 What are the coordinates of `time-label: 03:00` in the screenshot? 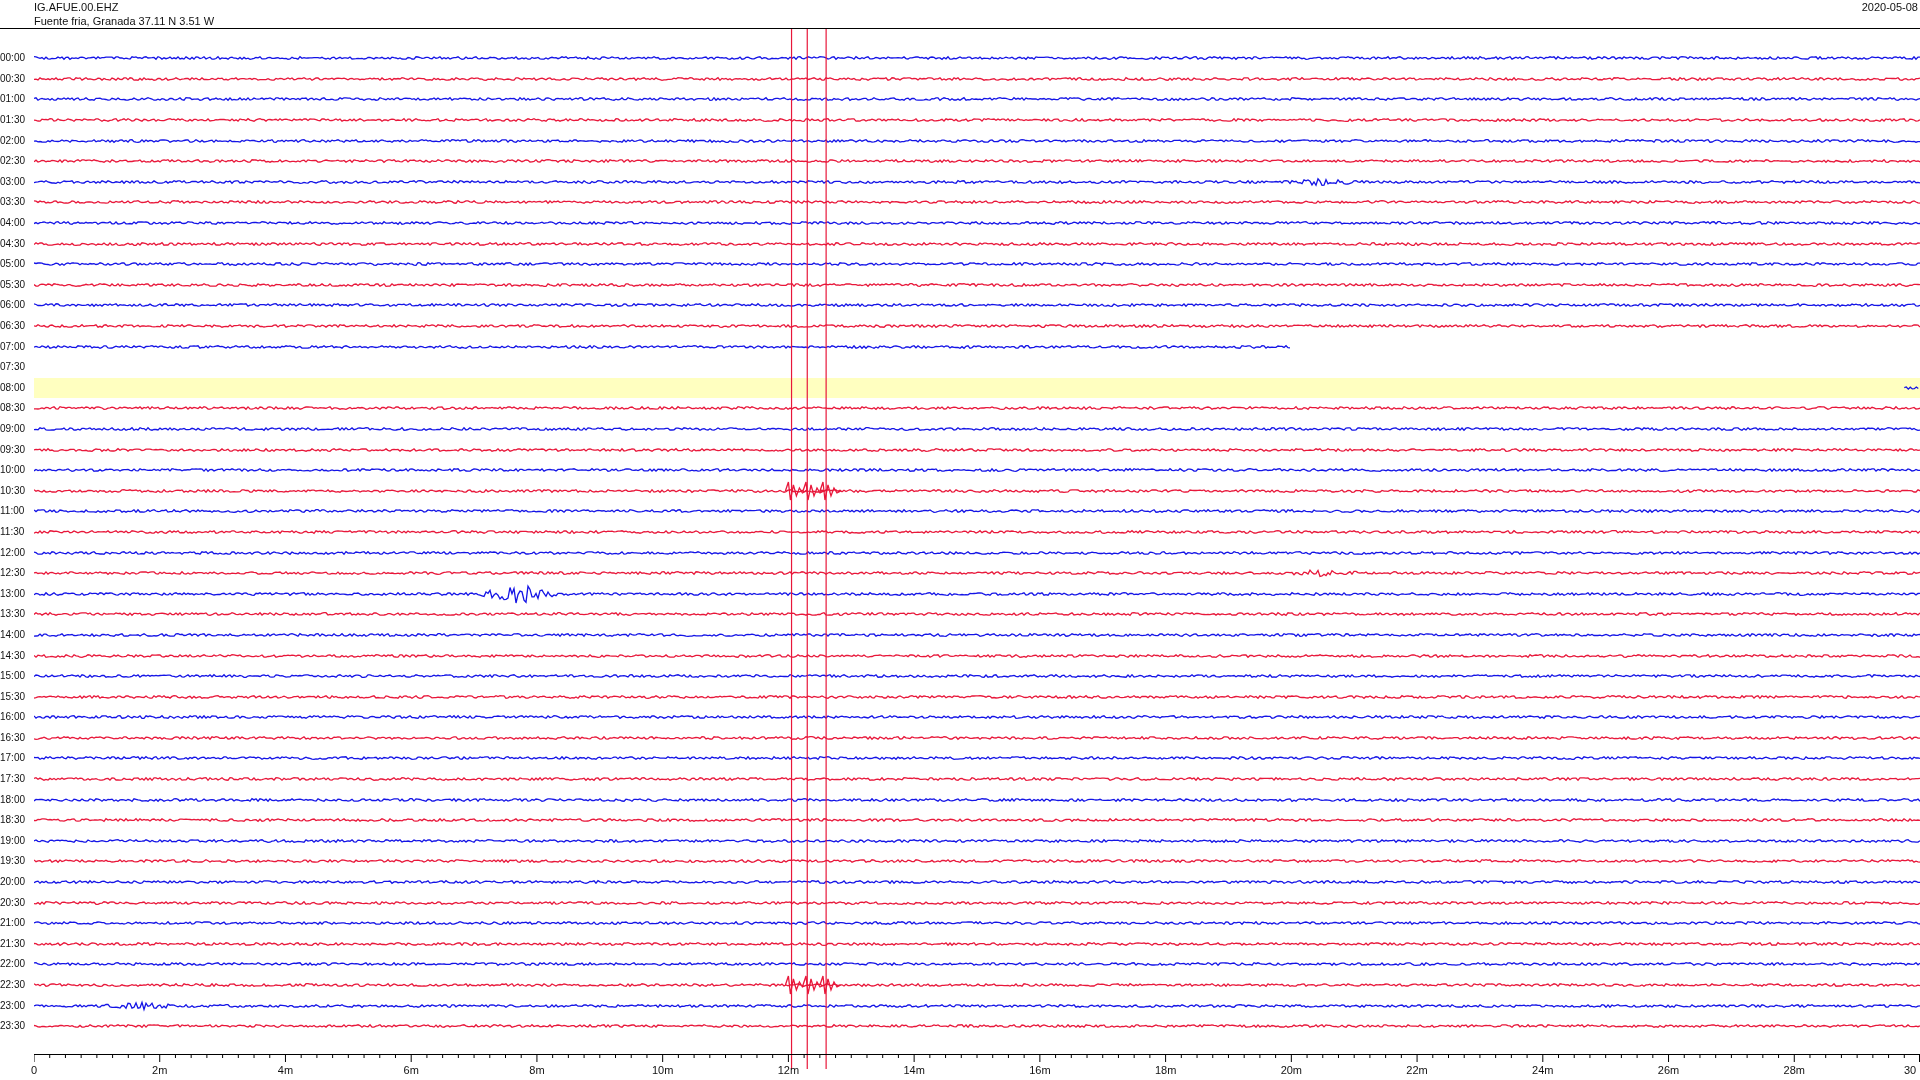 It's located at (13, 181).